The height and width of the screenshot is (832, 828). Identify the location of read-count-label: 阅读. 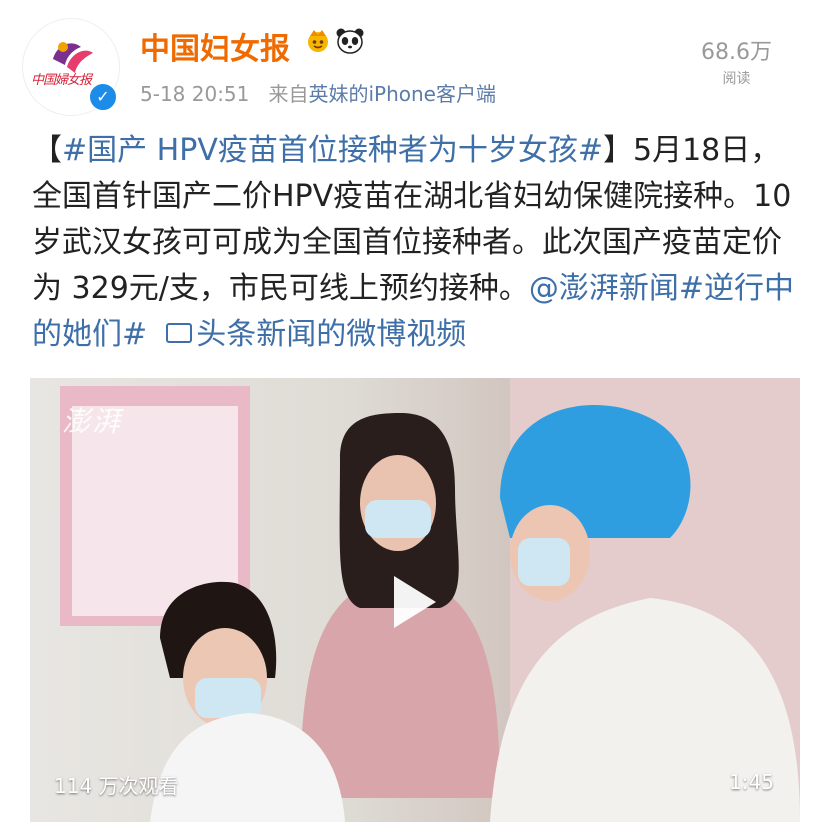
(736, 79).